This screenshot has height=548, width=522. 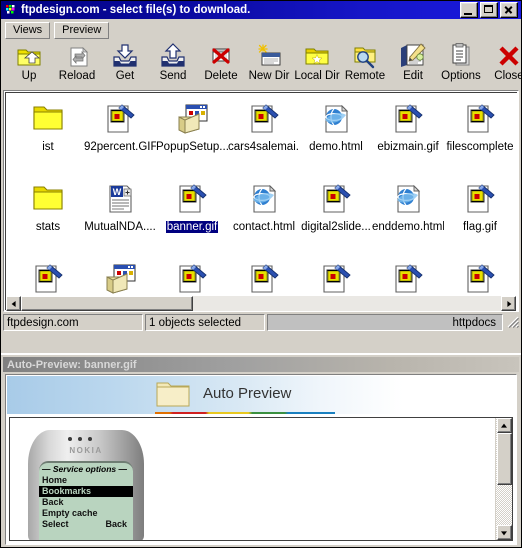 I want to click on file-item: 92percent.GIF, so click(x=120, y=137).